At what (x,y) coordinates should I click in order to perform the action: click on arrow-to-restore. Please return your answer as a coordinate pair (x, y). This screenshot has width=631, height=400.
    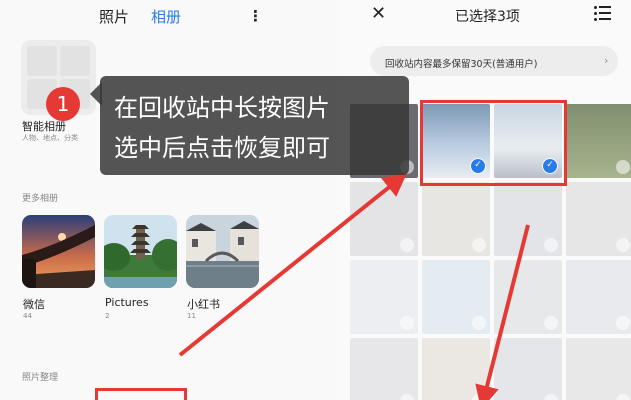
    Looking at the image, I should click on (502, 312).